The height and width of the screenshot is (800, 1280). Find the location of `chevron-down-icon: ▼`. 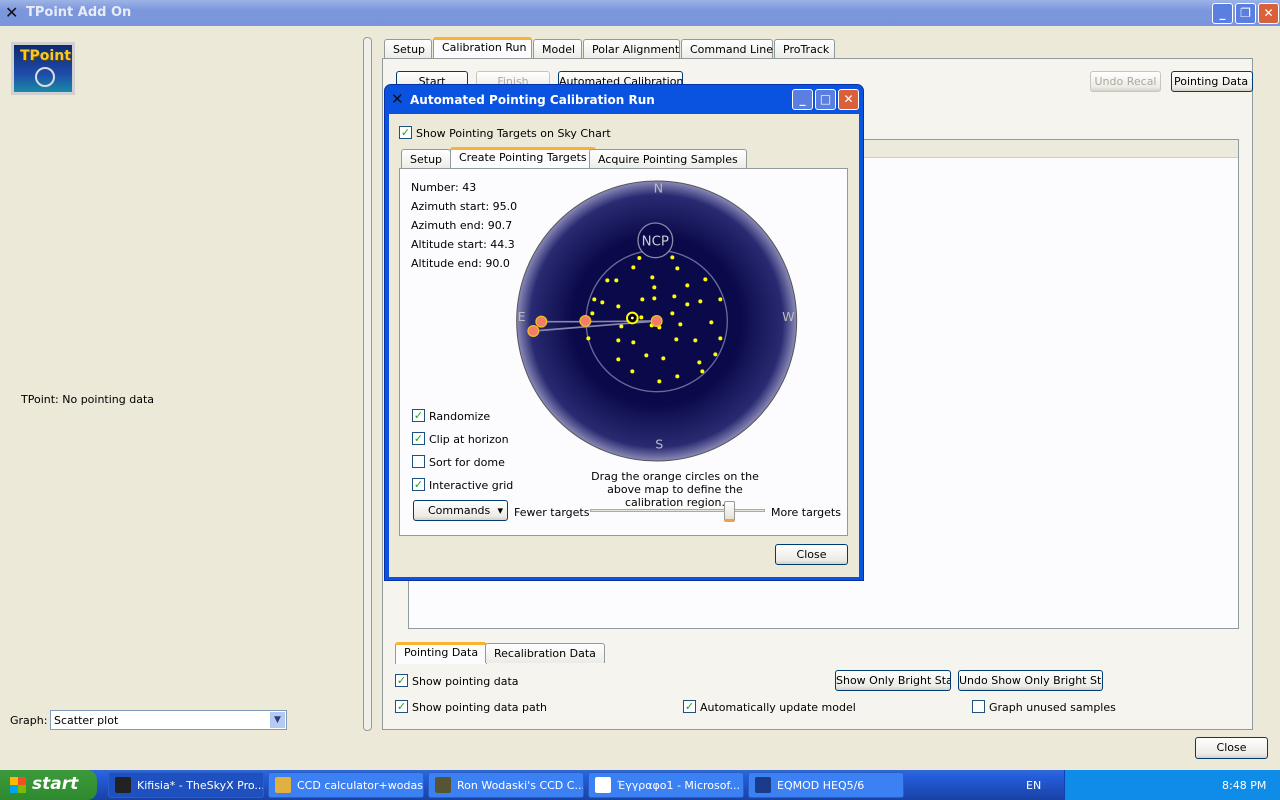

chevron-down-icon: ▼ is located at coordinates (277, 720).